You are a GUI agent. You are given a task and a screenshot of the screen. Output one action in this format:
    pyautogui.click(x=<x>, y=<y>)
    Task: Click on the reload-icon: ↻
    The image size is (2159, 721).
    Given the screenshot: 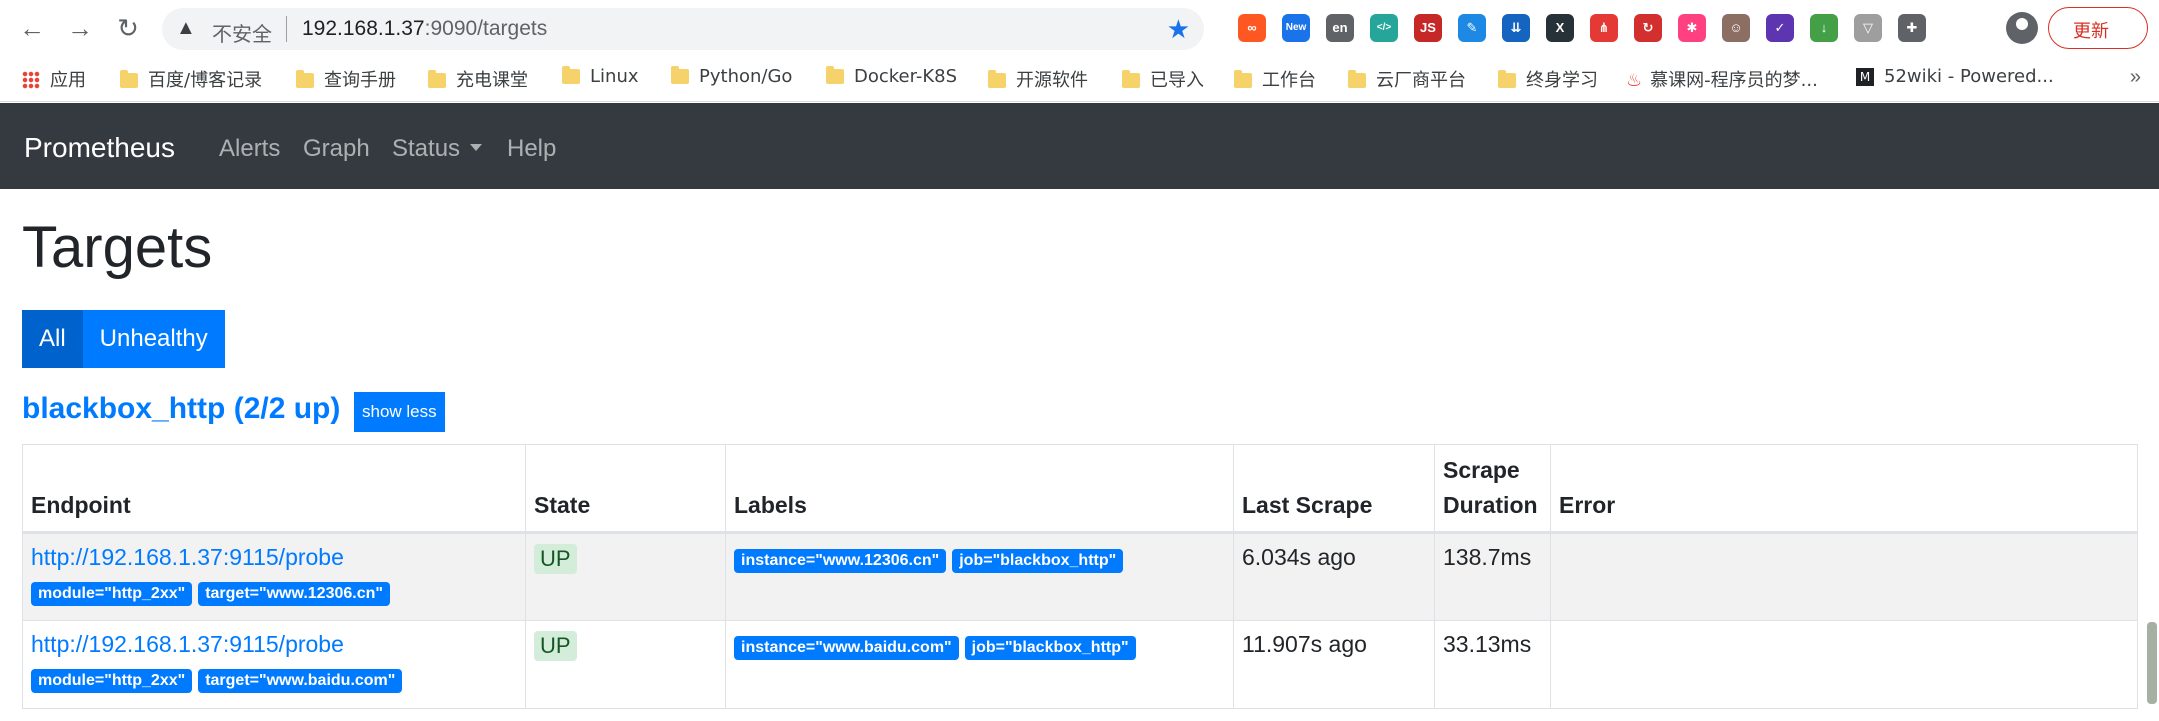 What is the action you would take?
    pyautogui.click(x=128, y=28)
    